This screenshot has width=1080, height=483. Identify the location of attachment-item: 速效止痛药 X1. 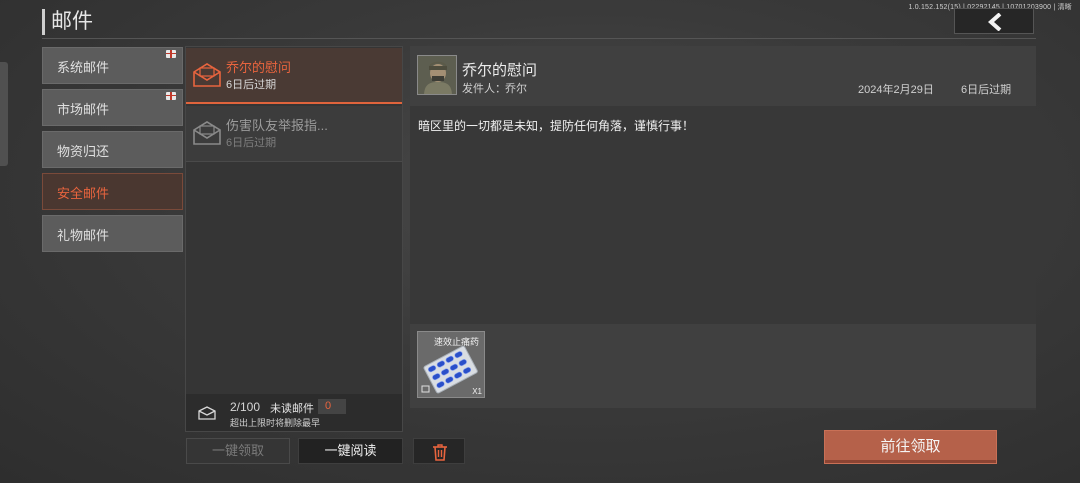
(451, 364).